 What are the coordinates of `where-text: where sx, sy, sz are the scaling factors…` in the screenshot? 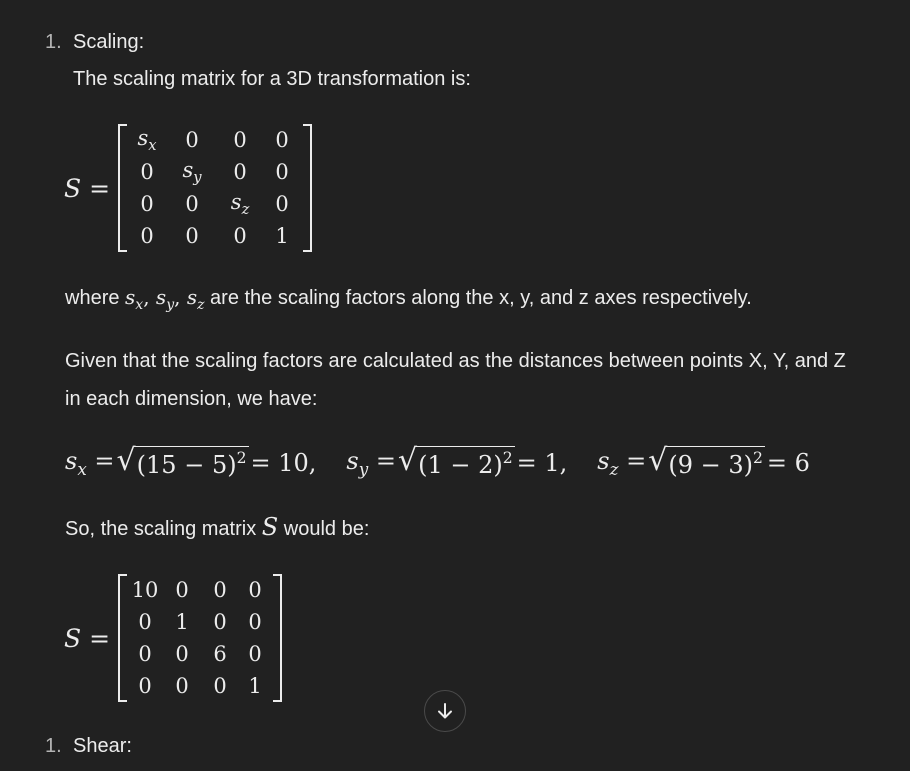 It's located at (408, 301).